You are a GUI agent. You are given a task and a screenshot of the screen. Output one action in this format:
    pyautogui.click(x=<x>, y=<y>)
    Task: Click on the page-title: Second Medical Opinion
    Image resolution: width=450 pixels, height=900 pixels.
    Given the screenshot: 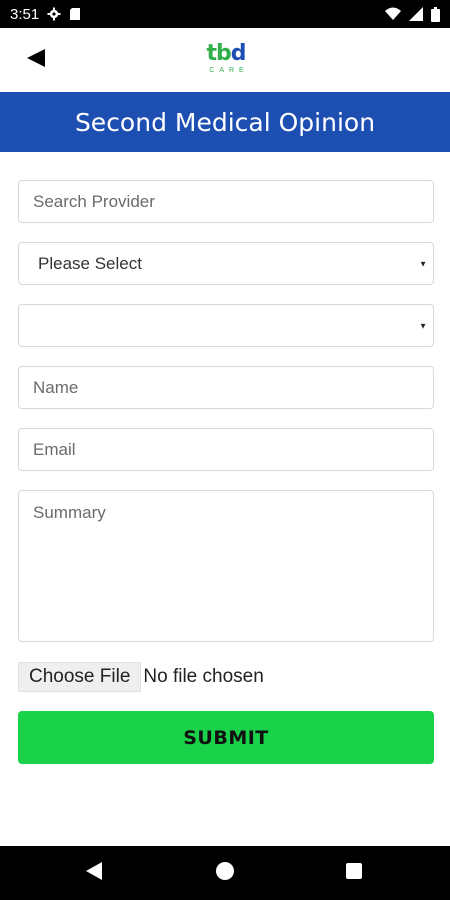 What is the action you would take?
    pyautogui.click(x=225, y=122)
    